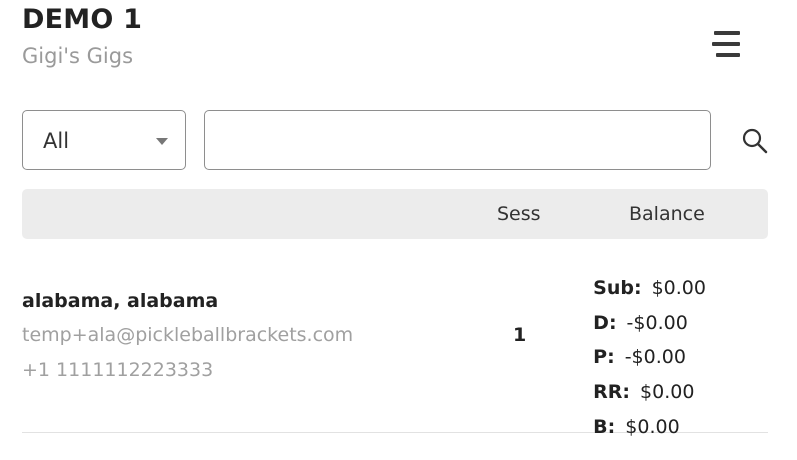 Image resolution: width=797 pixels, height=460 pixels. I want to click on balance-label: B:, so click(604, 427).